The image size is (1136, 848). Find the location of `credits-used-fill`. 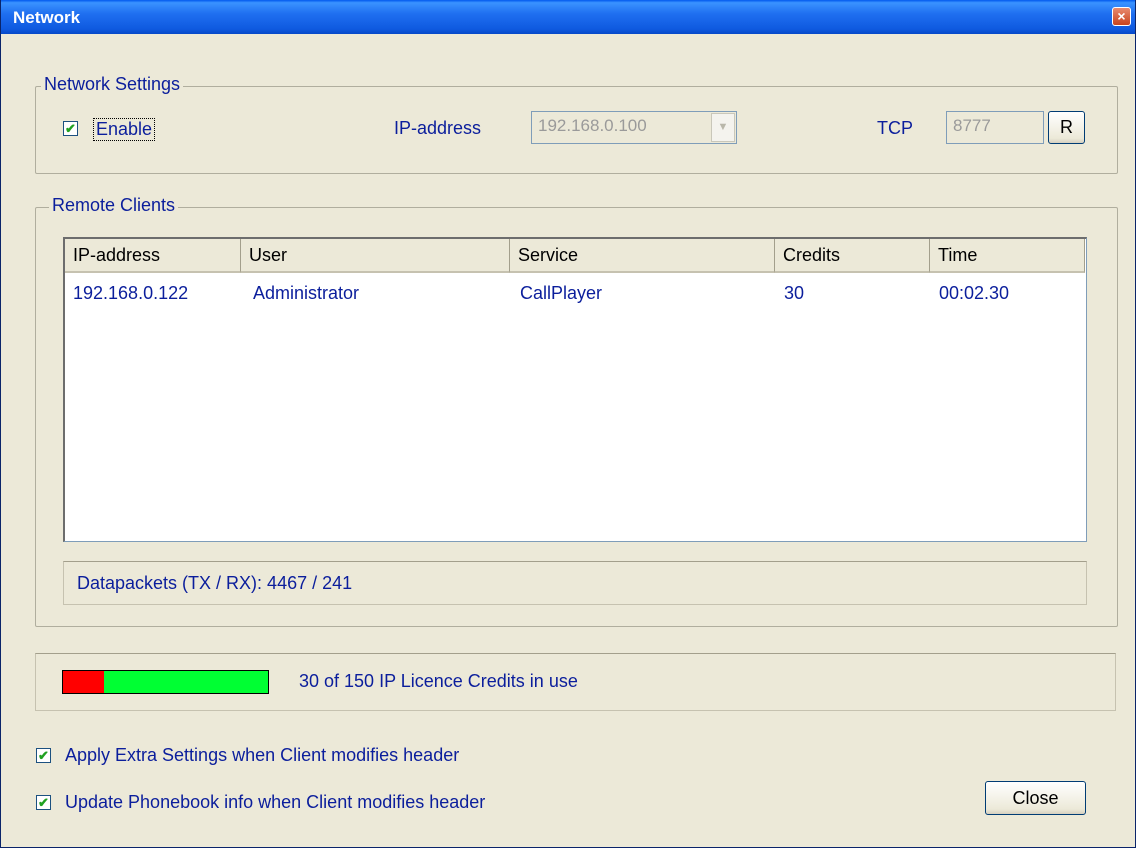

credits-used-fill is located at coordinates (83, 682).